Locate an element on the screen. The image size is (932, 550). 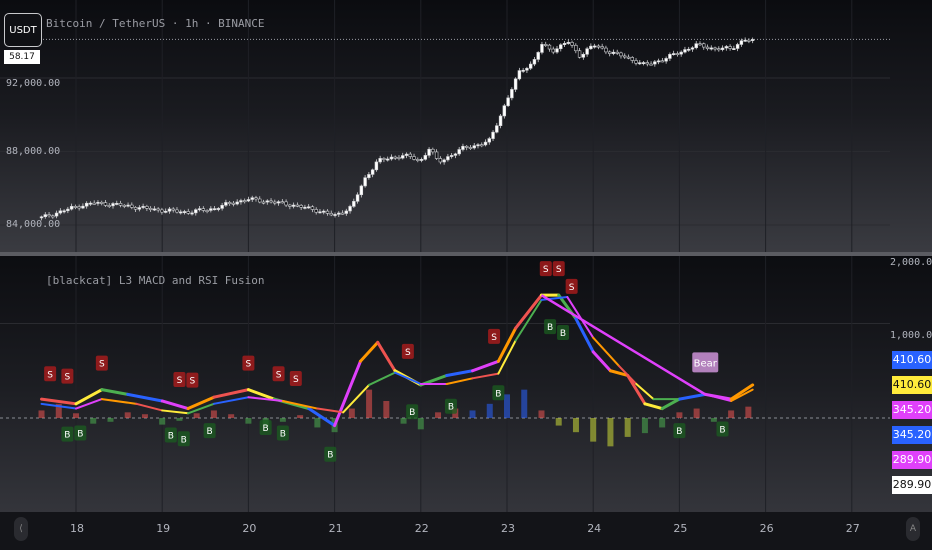
indicator-title: [blackcat] L3 MACD and RSI Fusion is located at coordinates (155, 280).